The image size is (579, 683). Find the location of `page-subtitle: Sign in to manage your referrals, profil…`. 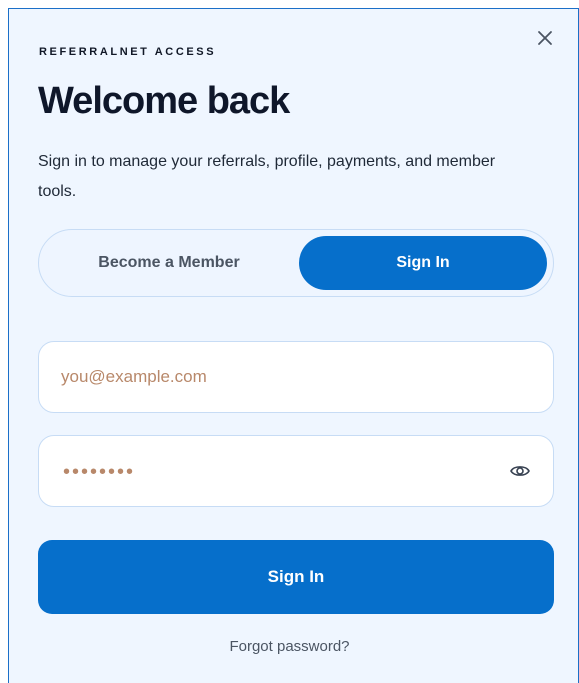

page-subtitle: Sign in to manage your referrals, profil… is located at coordinates (267, 176).